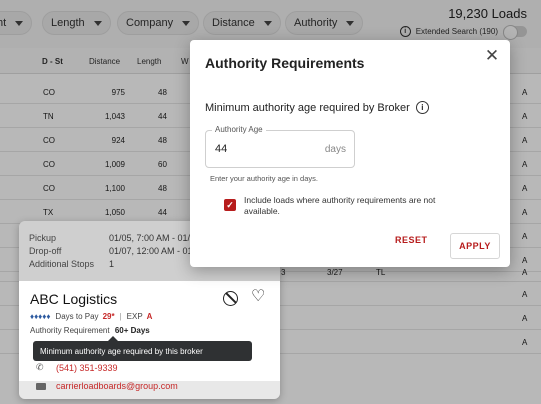  What do you see at coordinates (239, 129) in the screenshot?
I see `authority-age-label: Authority Age` at bounding box center [239, 129].